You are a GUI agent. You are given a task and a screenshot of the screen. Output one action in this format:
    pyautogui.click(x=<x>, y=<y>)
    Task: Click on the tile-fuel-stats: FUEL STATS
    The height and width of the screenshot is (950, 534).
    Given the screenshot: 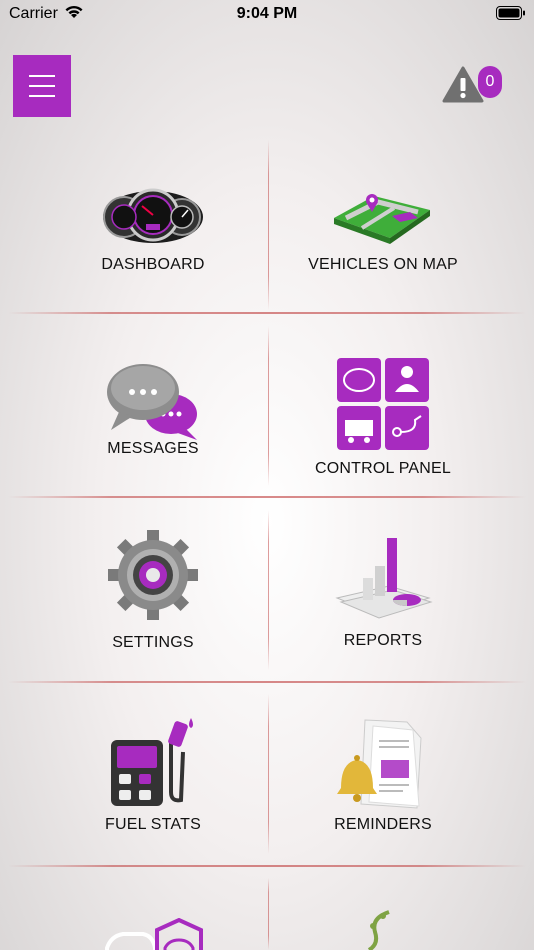 What is the action you would take?
    pyautogui.click(x=153, y=772)
    